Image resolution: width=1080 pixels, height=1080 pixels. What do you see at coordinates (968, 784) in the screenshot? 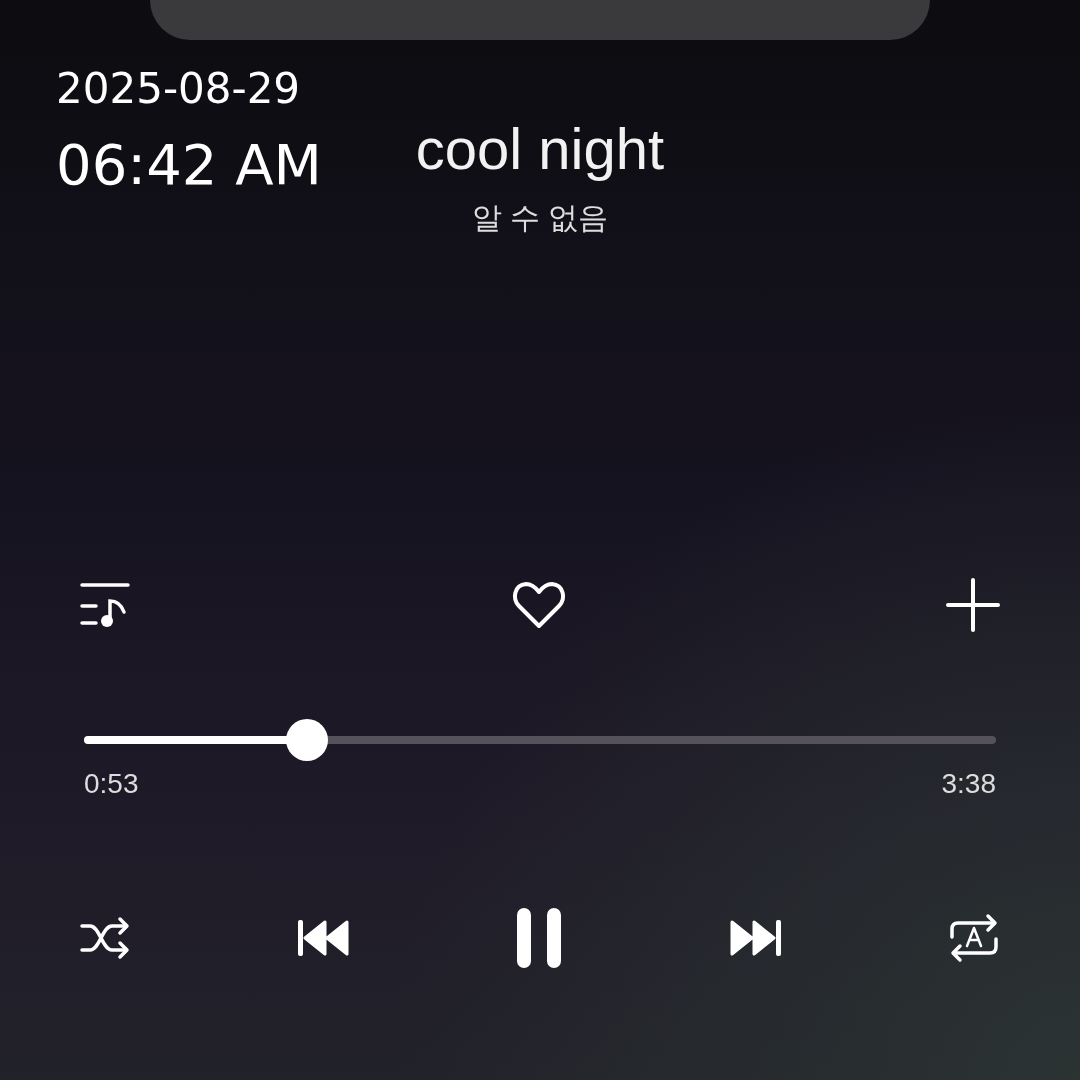
I see `total-duration: 3:38` at bounding box center [968, 784].